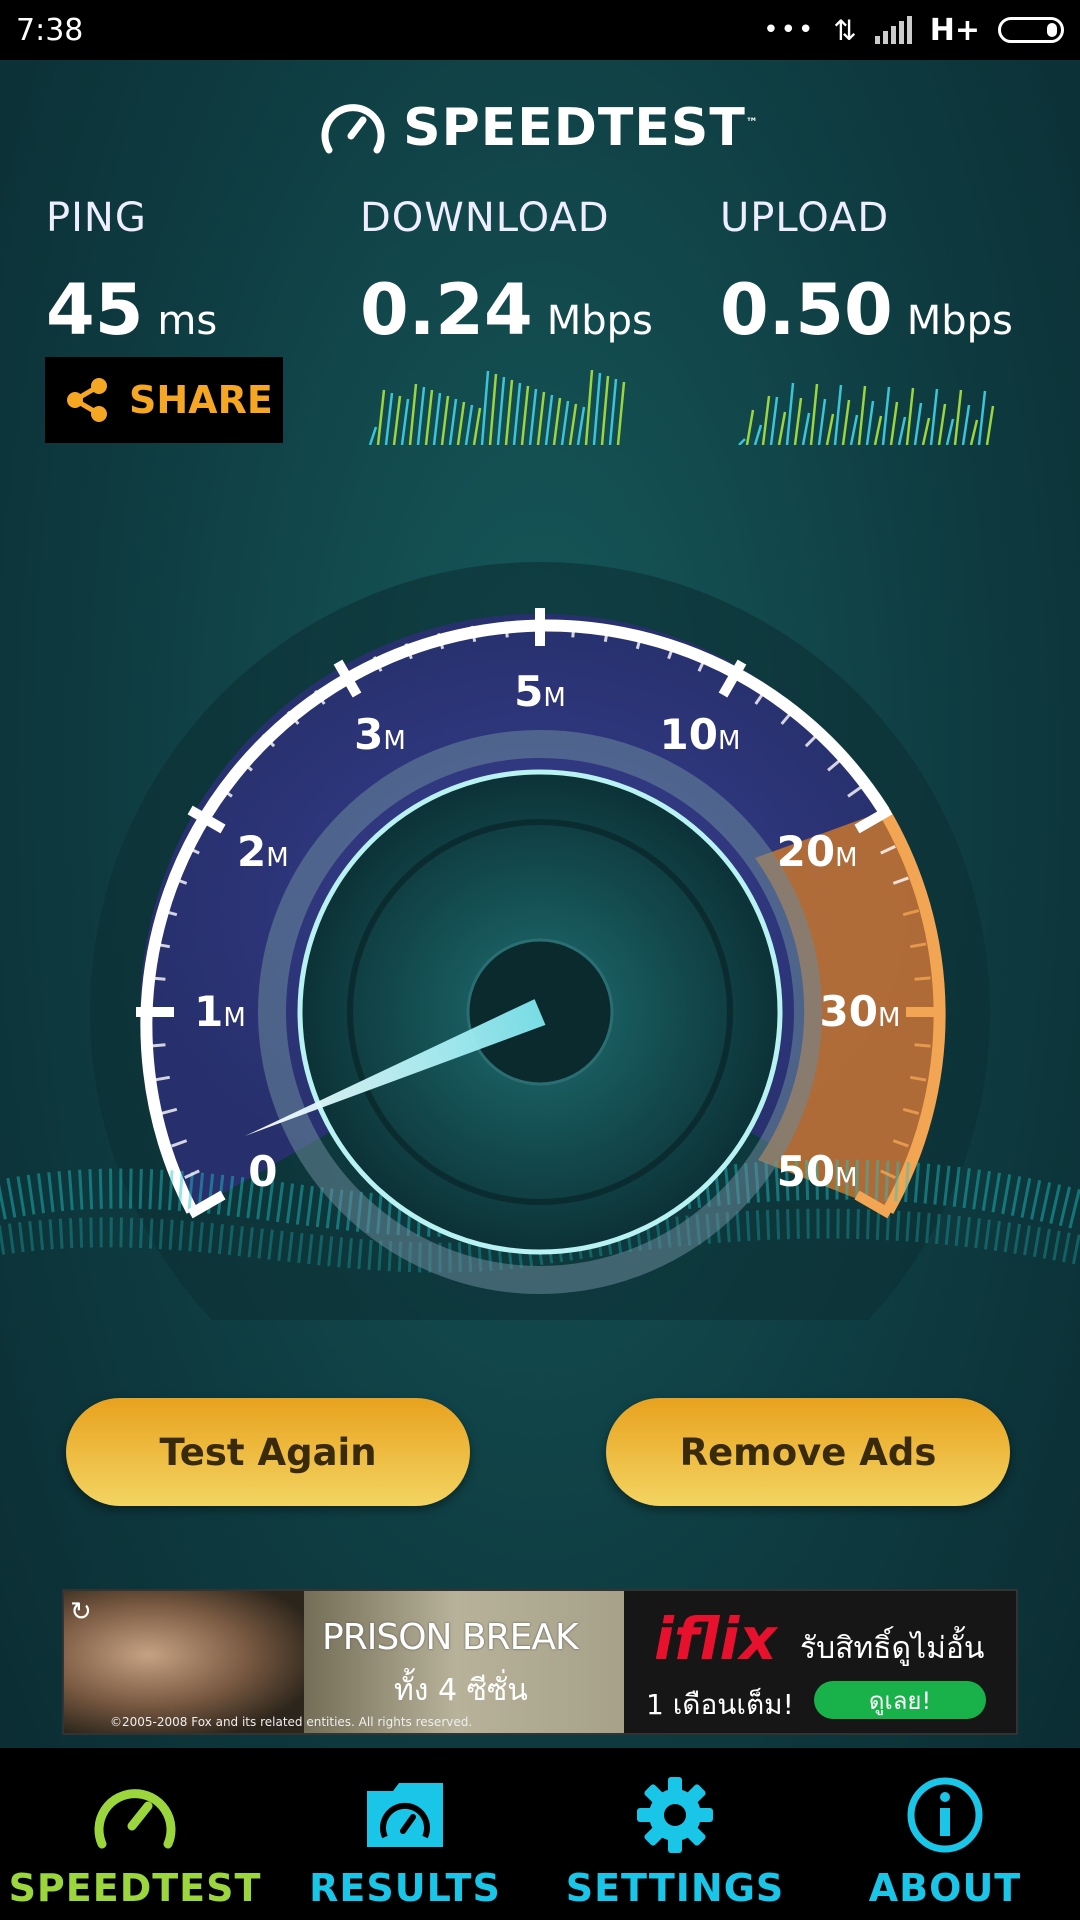 The image size is (1080, 1920). I want to click on status-bar: 7:38 ••• ⇅ H+, so click(540, 30).